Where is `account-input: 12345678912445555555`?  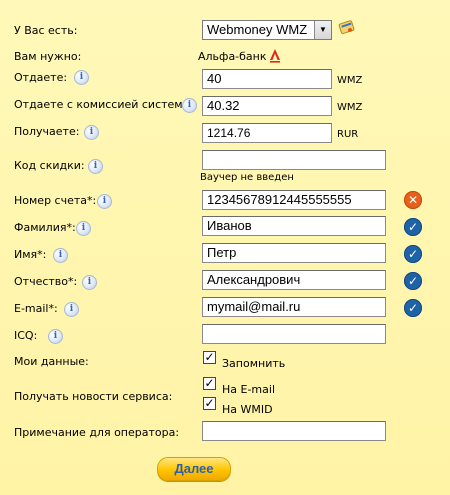 account-input: 12345678912445555555 is located at coordinates (294, 200).